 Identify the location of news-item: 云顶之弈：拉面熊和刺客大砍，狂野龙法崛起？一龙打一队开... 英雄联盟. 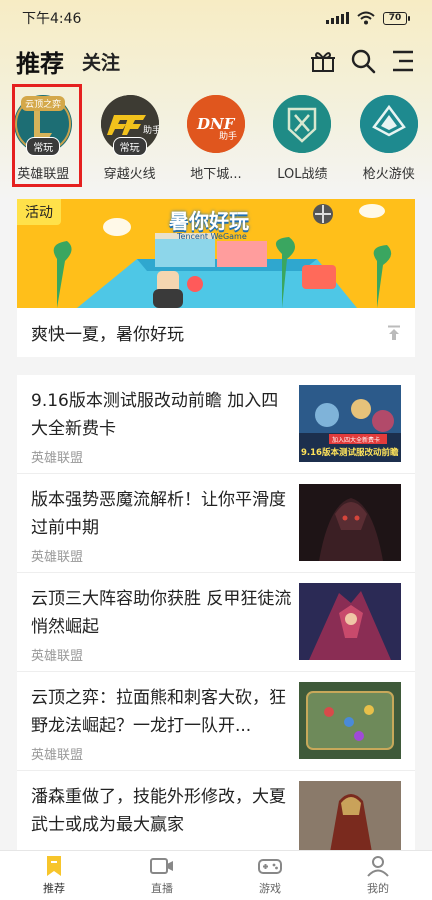
(216, 721).